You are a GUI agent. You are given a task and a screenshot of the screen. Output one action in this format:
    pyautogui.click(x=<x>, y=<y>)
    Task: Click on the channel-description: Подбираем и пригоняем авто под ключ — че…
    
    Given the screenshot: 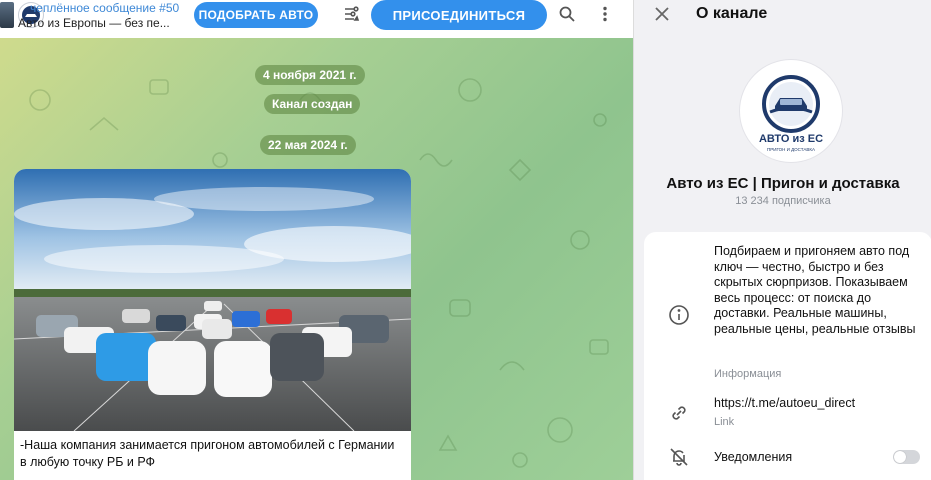 What is the action you would take?
    pyautogui.click(x=815, y=290)
    